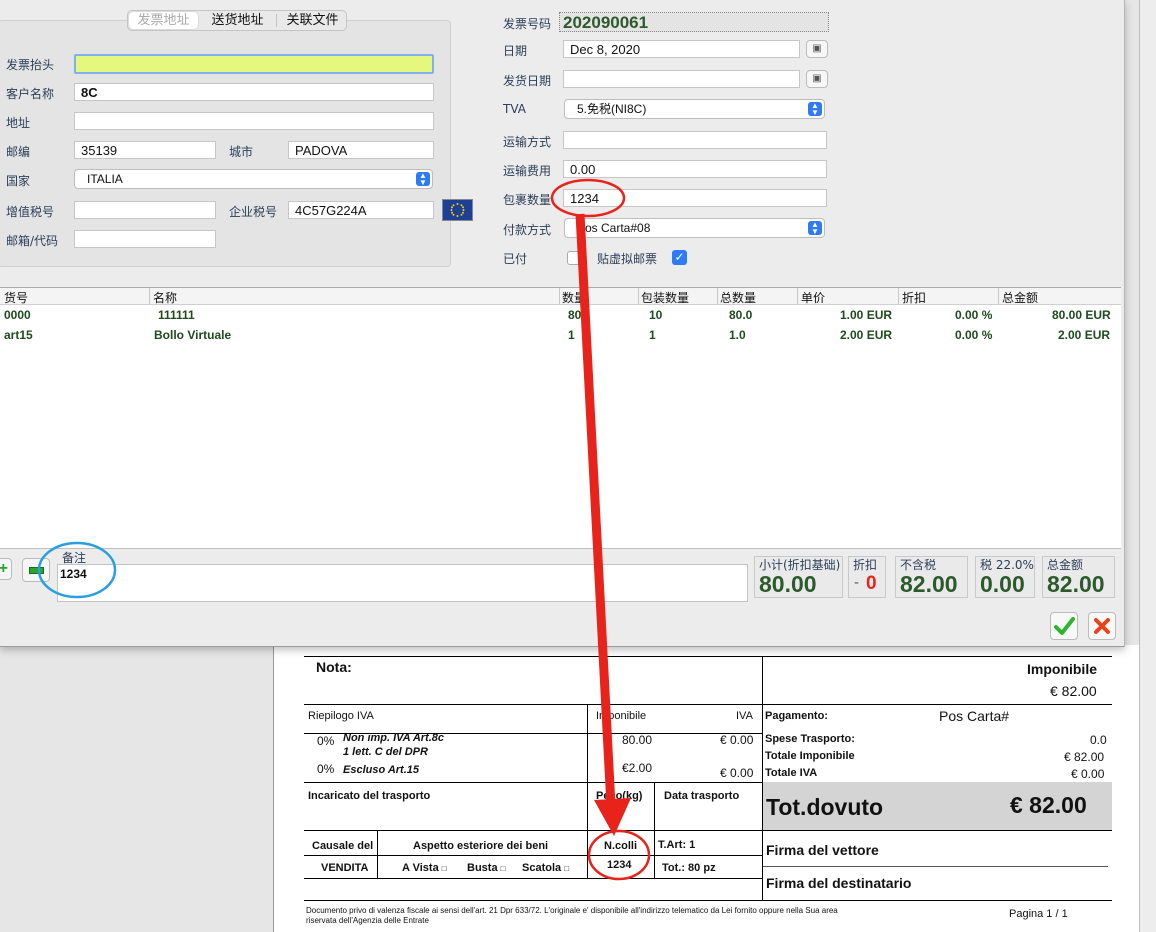  I want to click on data-trasporto-label: Data trasporto, so click(702, 796).